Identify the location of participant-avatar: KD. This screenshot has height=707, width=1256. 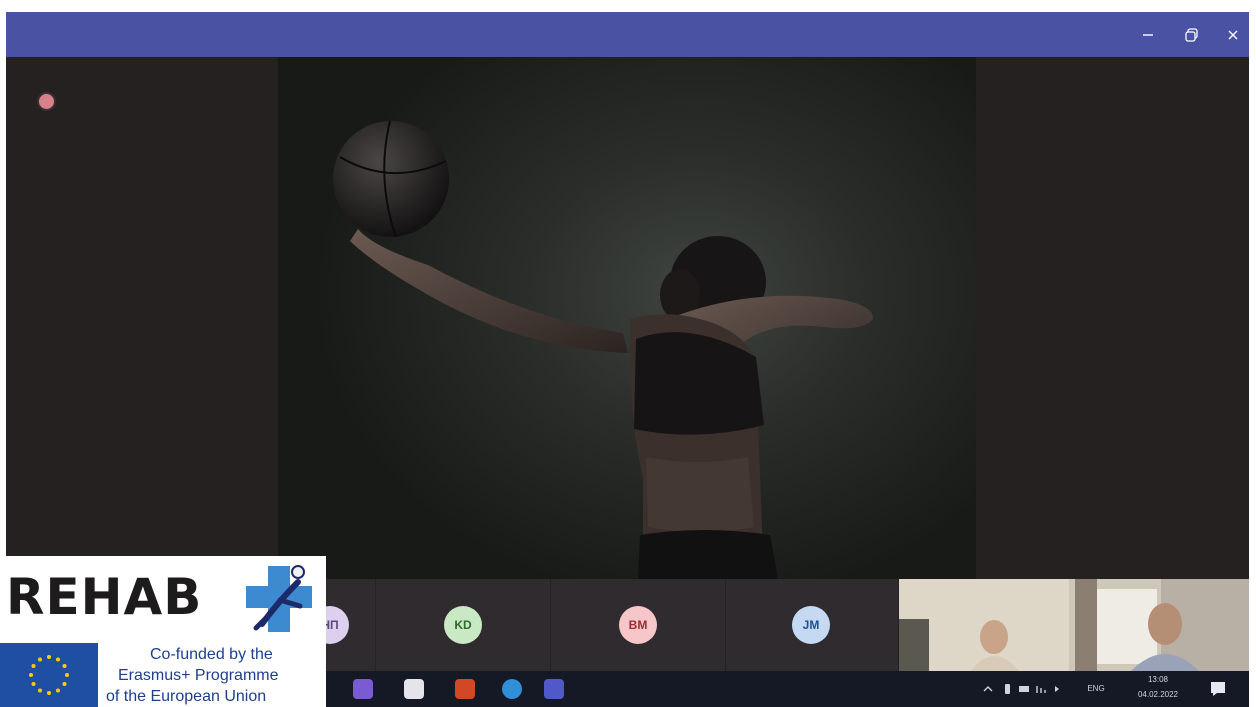
(463, 625).